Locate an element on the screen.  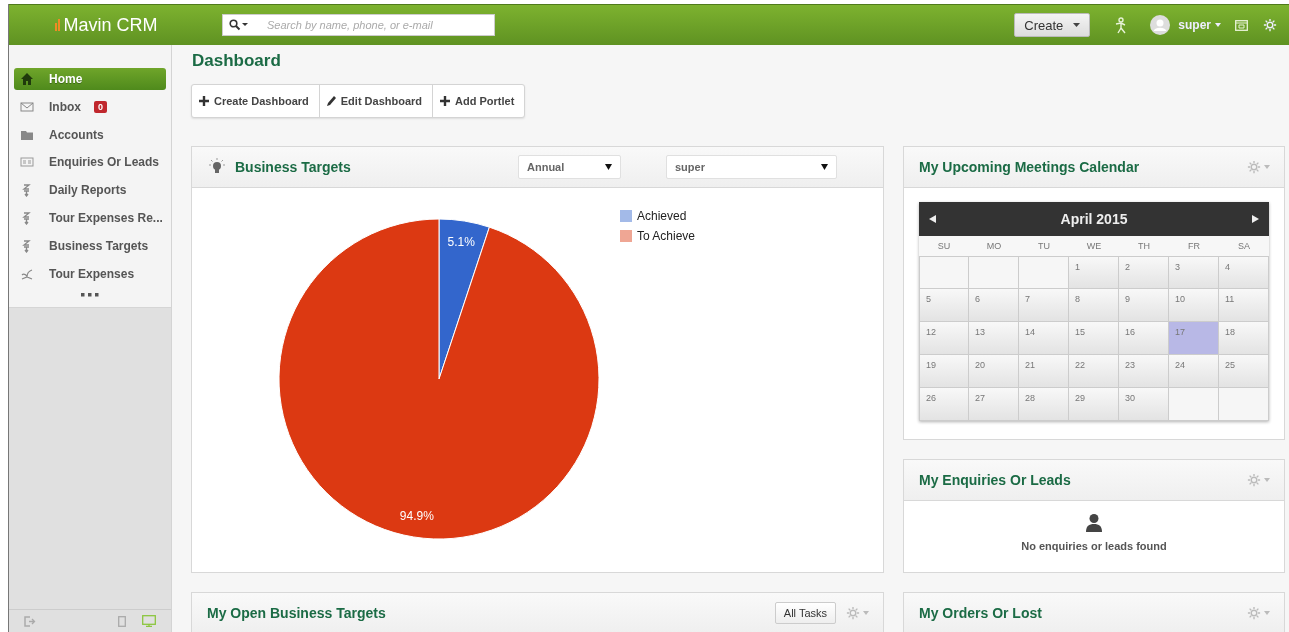
envelope-icon is located at coordinates (27, 106).